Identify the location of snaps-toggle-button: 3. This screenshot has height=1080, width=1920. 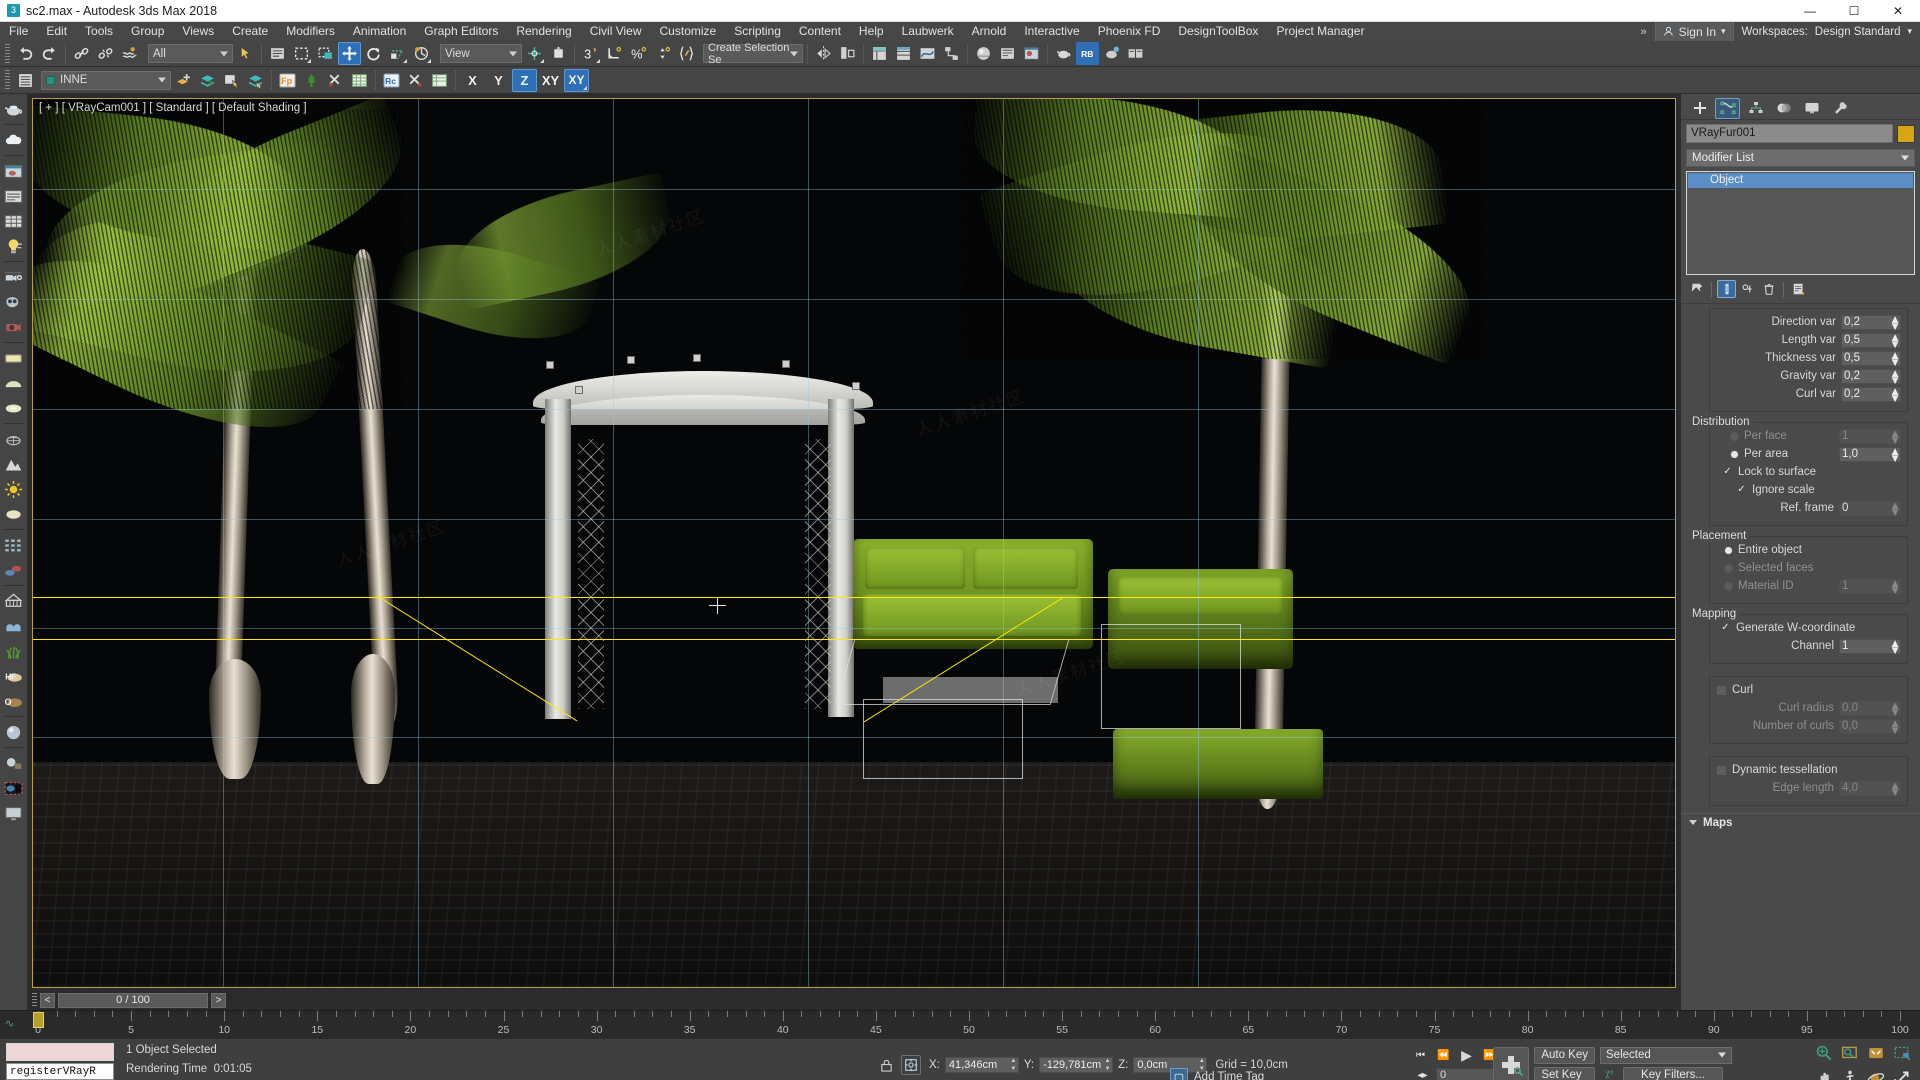
(590, 53).